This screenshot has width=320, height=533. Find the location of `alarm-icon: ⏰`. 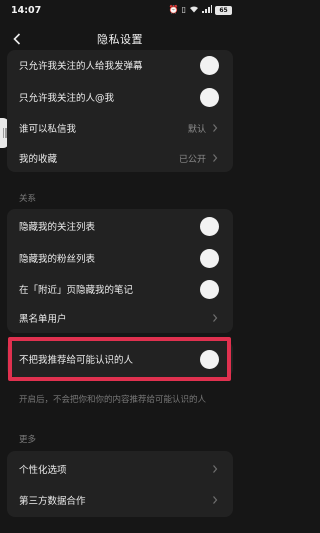

alarm-icon: ⏰ is located at coordinates (173, 9).